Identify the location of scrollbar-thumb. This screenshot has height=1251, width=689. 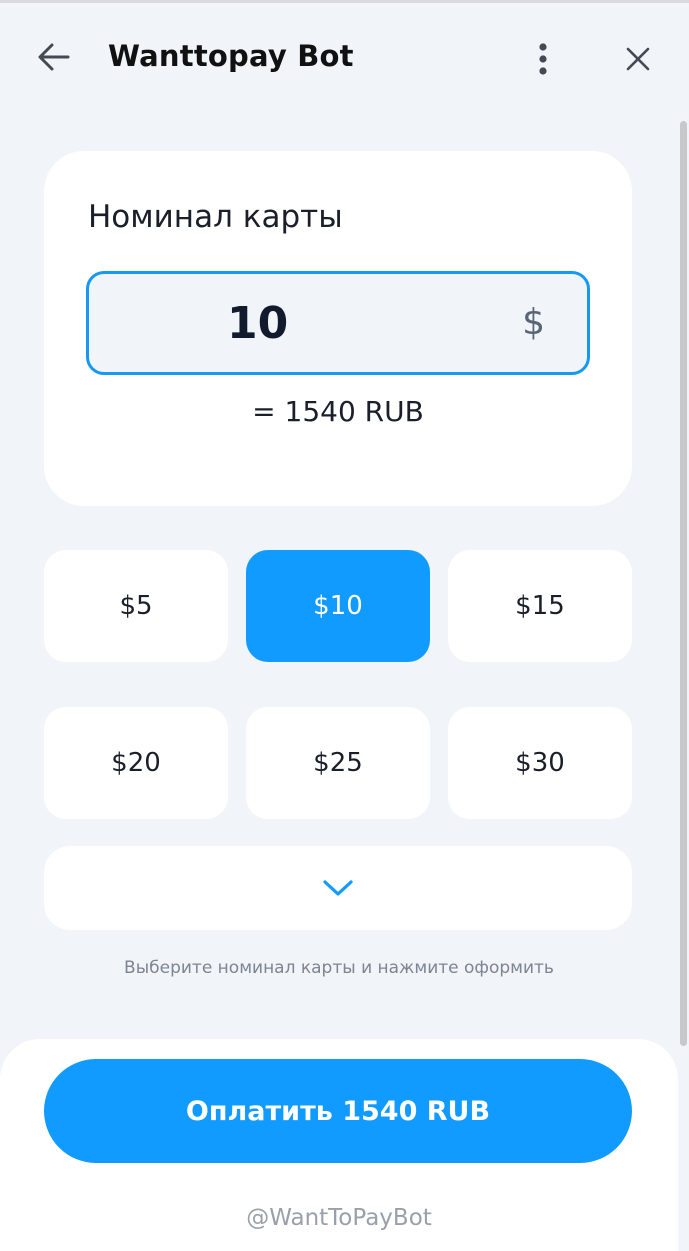
(683, 583).